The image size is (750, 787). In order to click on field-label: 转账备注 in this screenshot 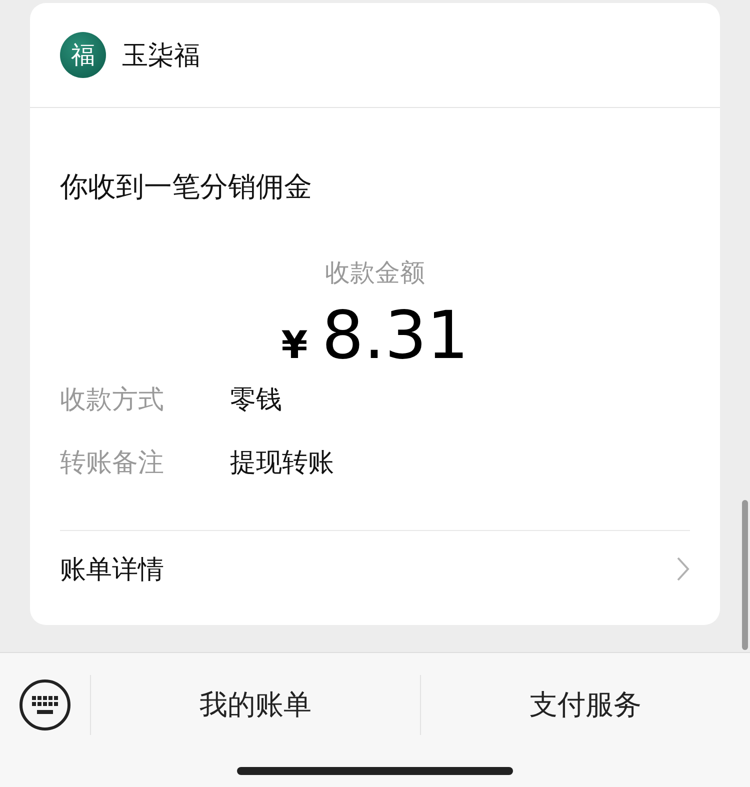, I will do `click(112, 463)`.